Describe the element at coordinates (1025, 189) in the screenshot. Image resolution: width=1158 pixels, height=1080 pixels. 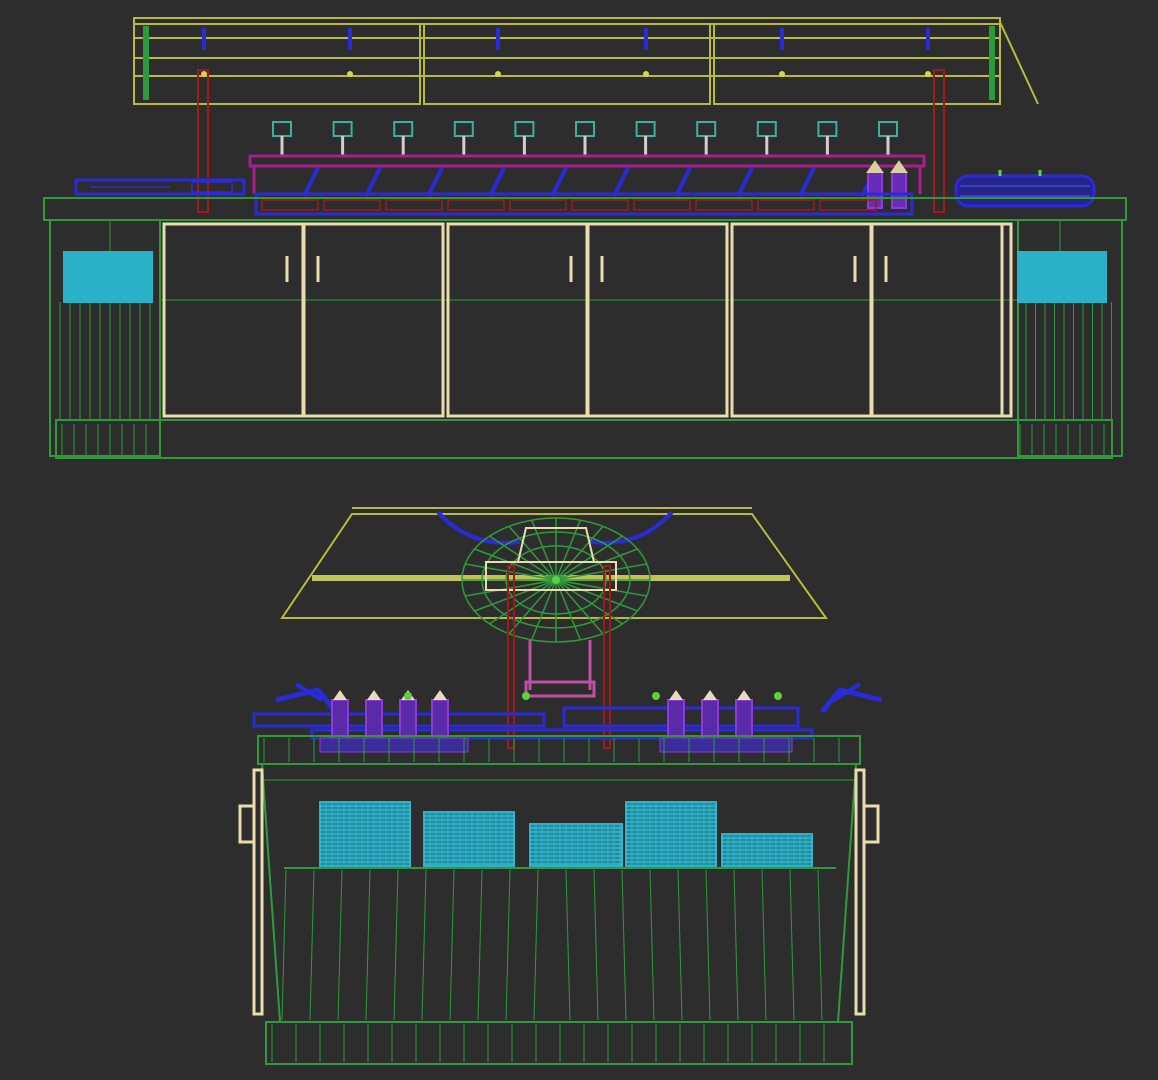
I see `right-warmer` at that location.